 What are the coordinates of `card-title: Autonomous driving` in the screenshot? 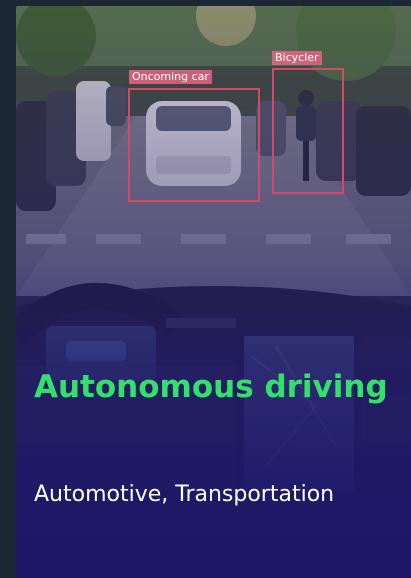 It's located at (211, 387).